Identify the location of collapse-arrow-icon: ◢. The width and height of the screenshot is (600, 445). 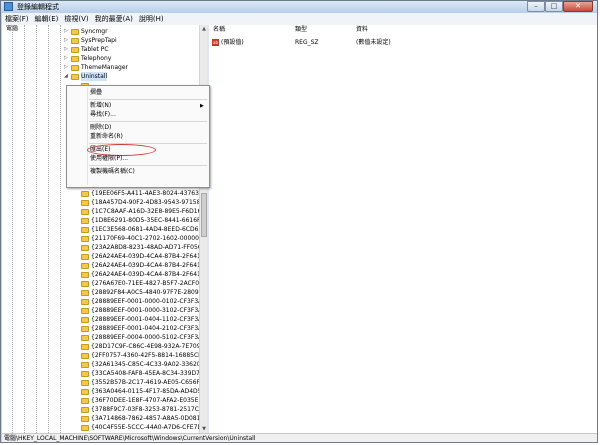
(66, 76).